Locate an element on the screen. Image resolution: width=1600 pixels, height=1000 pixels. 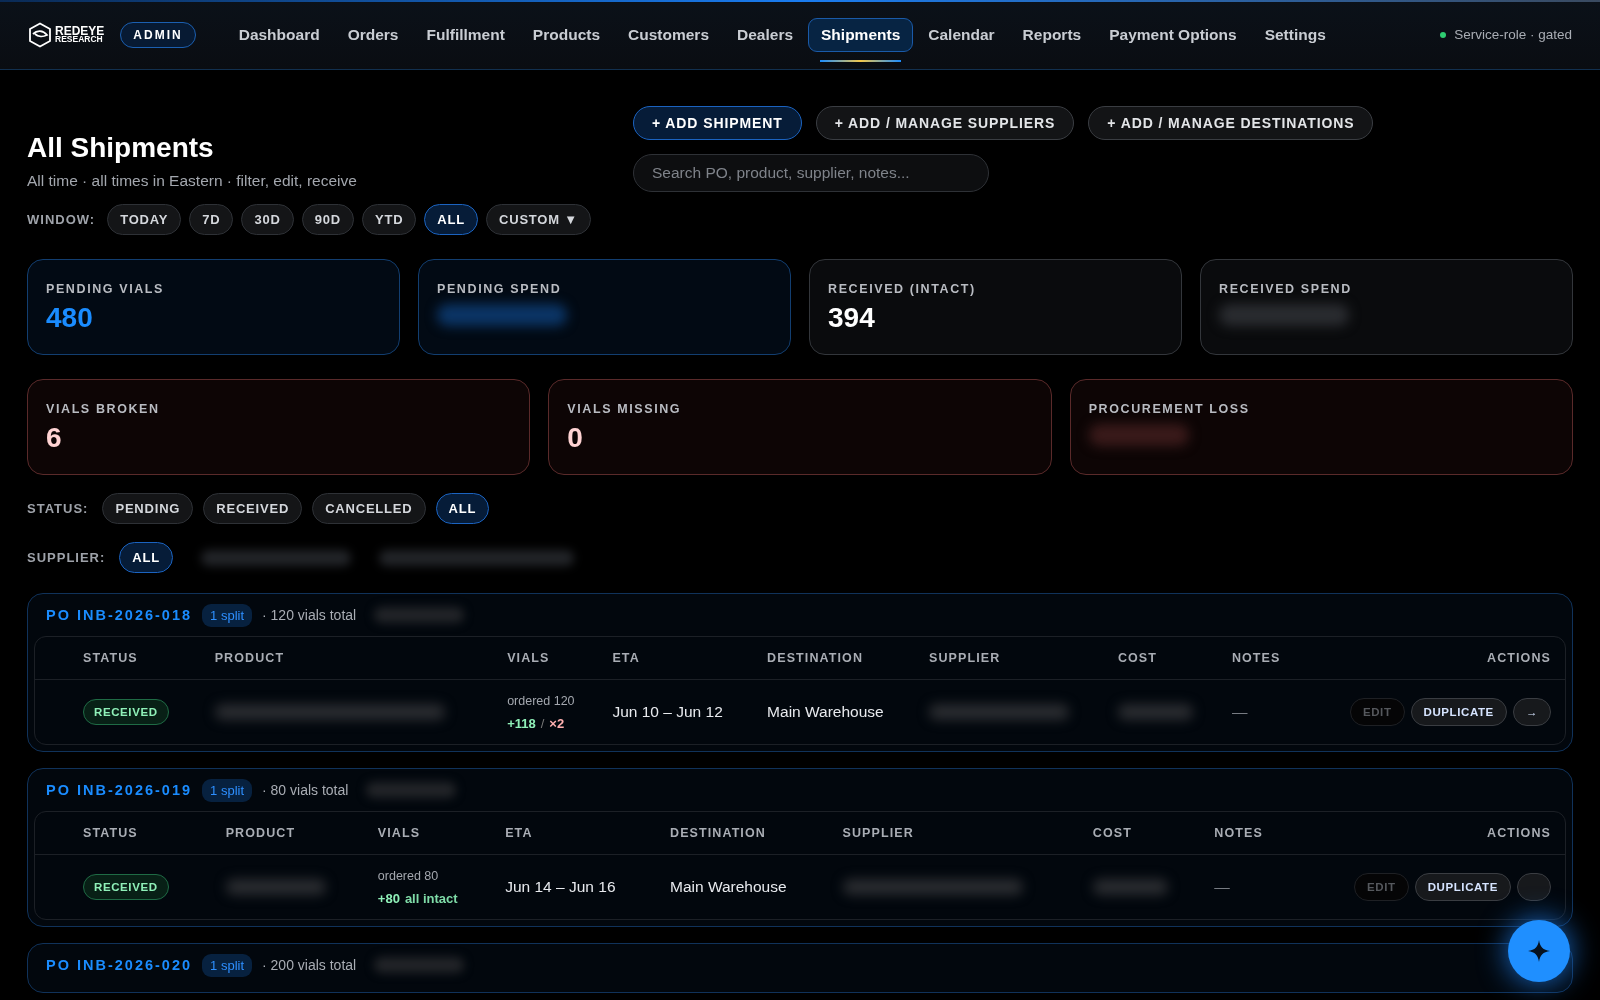
nav-tab: Fulfillment is located at coordinates (465, 34).